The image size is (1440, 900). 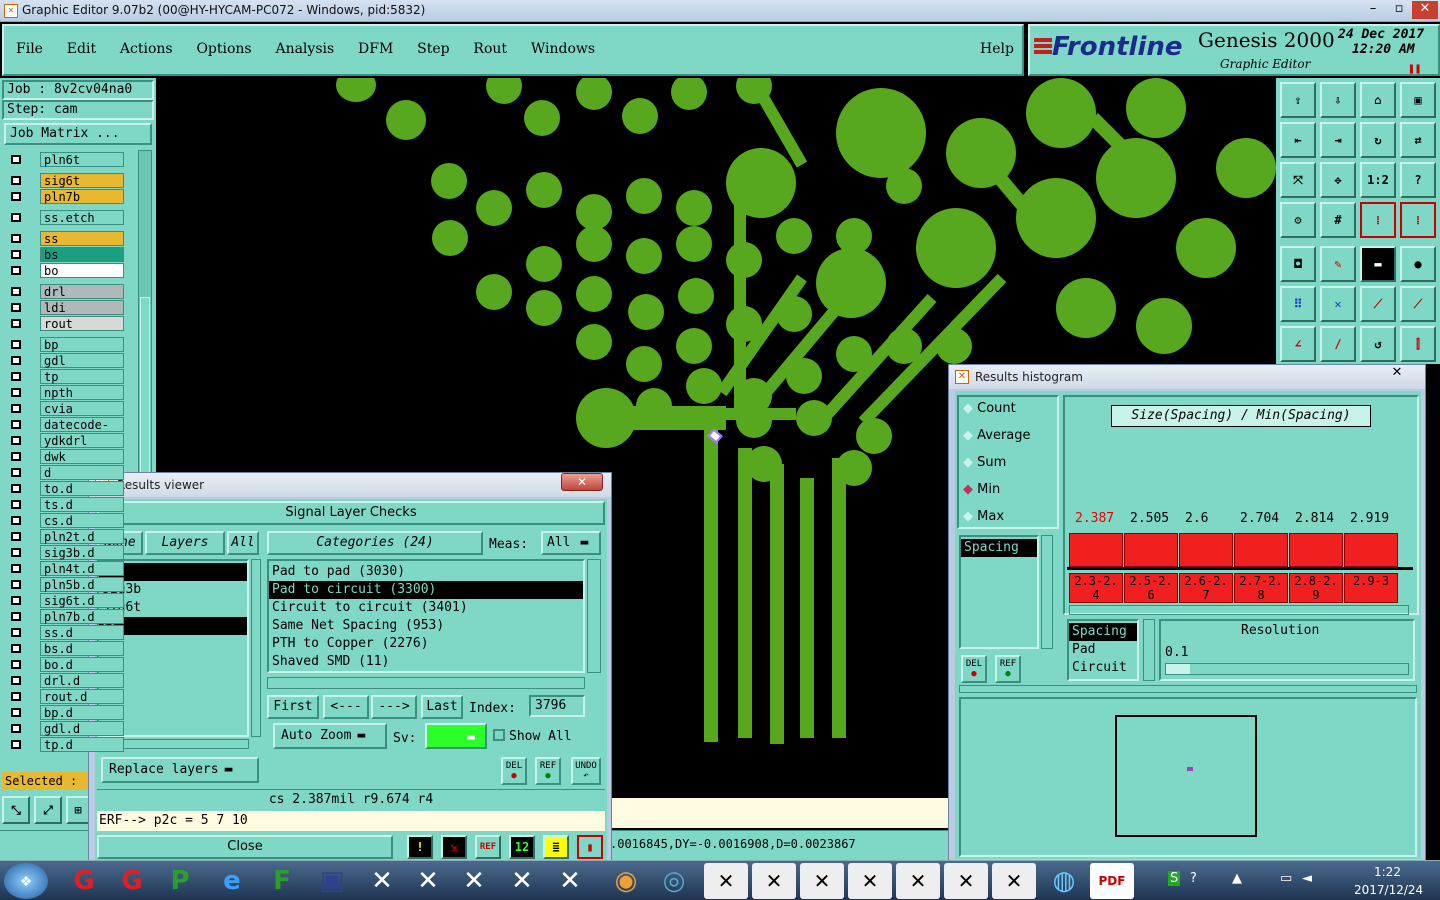 What do you see at coordinates (1378, 180) in the screenshot?
I see `scale-icon: 1:2` at bounding box center [1378, 180].